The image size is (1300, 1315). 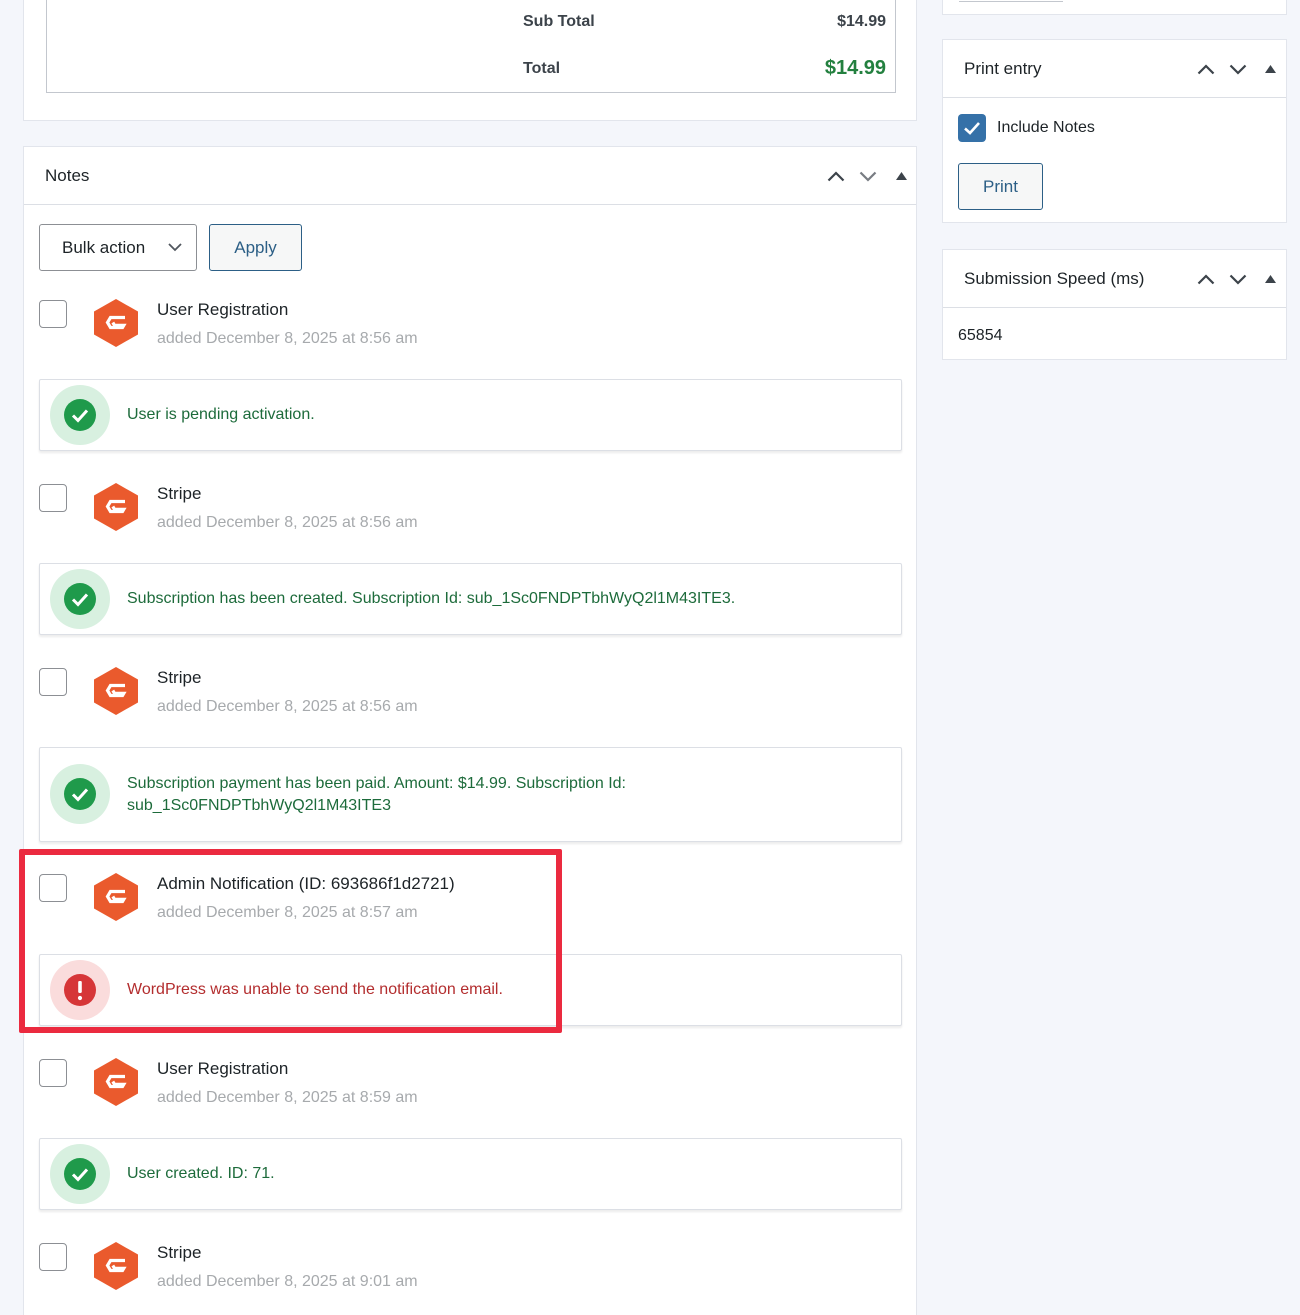 What do you see at coordinates (855, 68) in the screenshot?
I see `total-value: $14.99` at bounding box center [855, 68].